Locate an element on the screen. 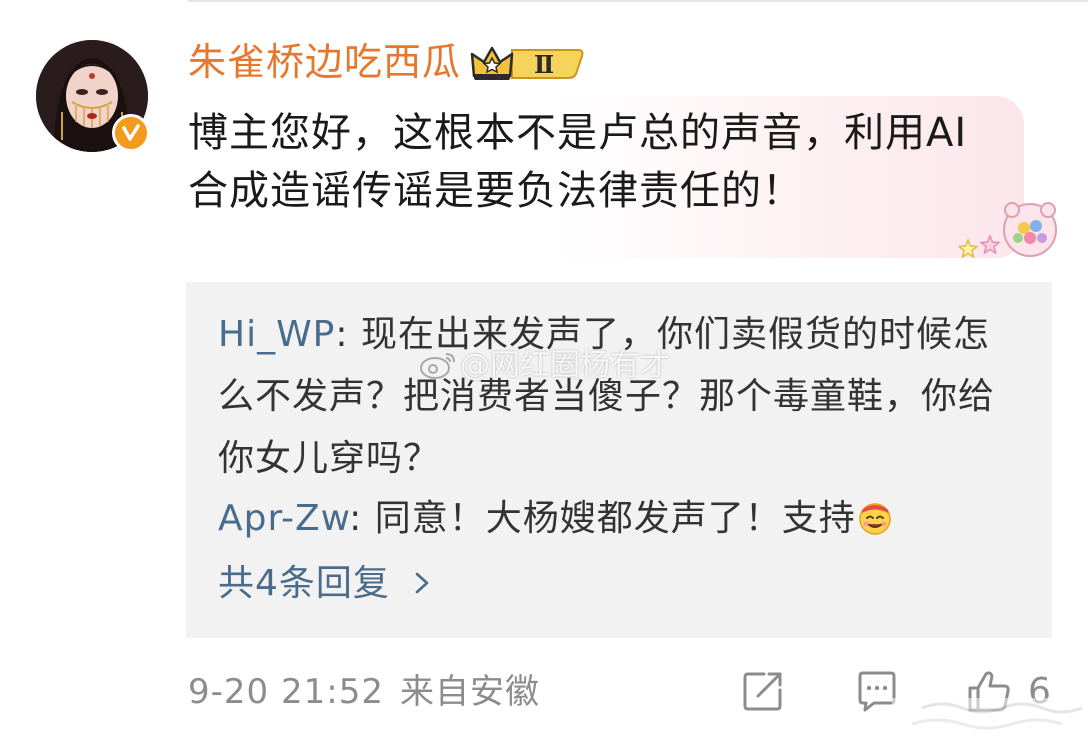  bubble-decoration is located at coordinates (1008, 231).